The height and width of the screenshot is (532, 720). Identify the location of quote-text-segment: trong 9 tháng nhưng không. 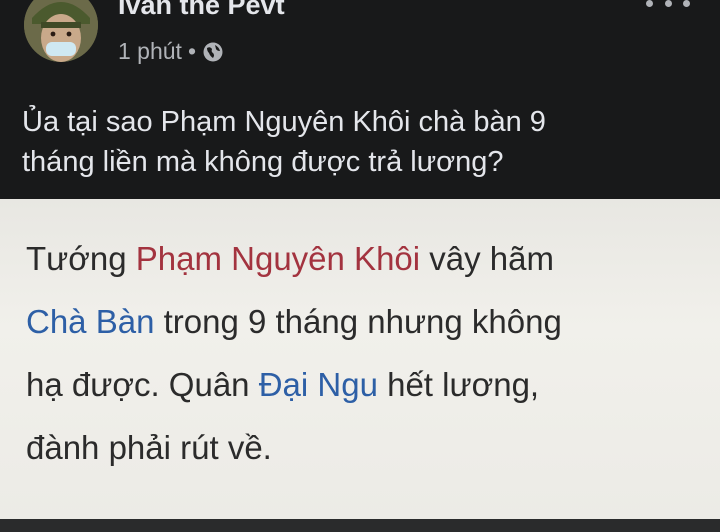
(358, 321).